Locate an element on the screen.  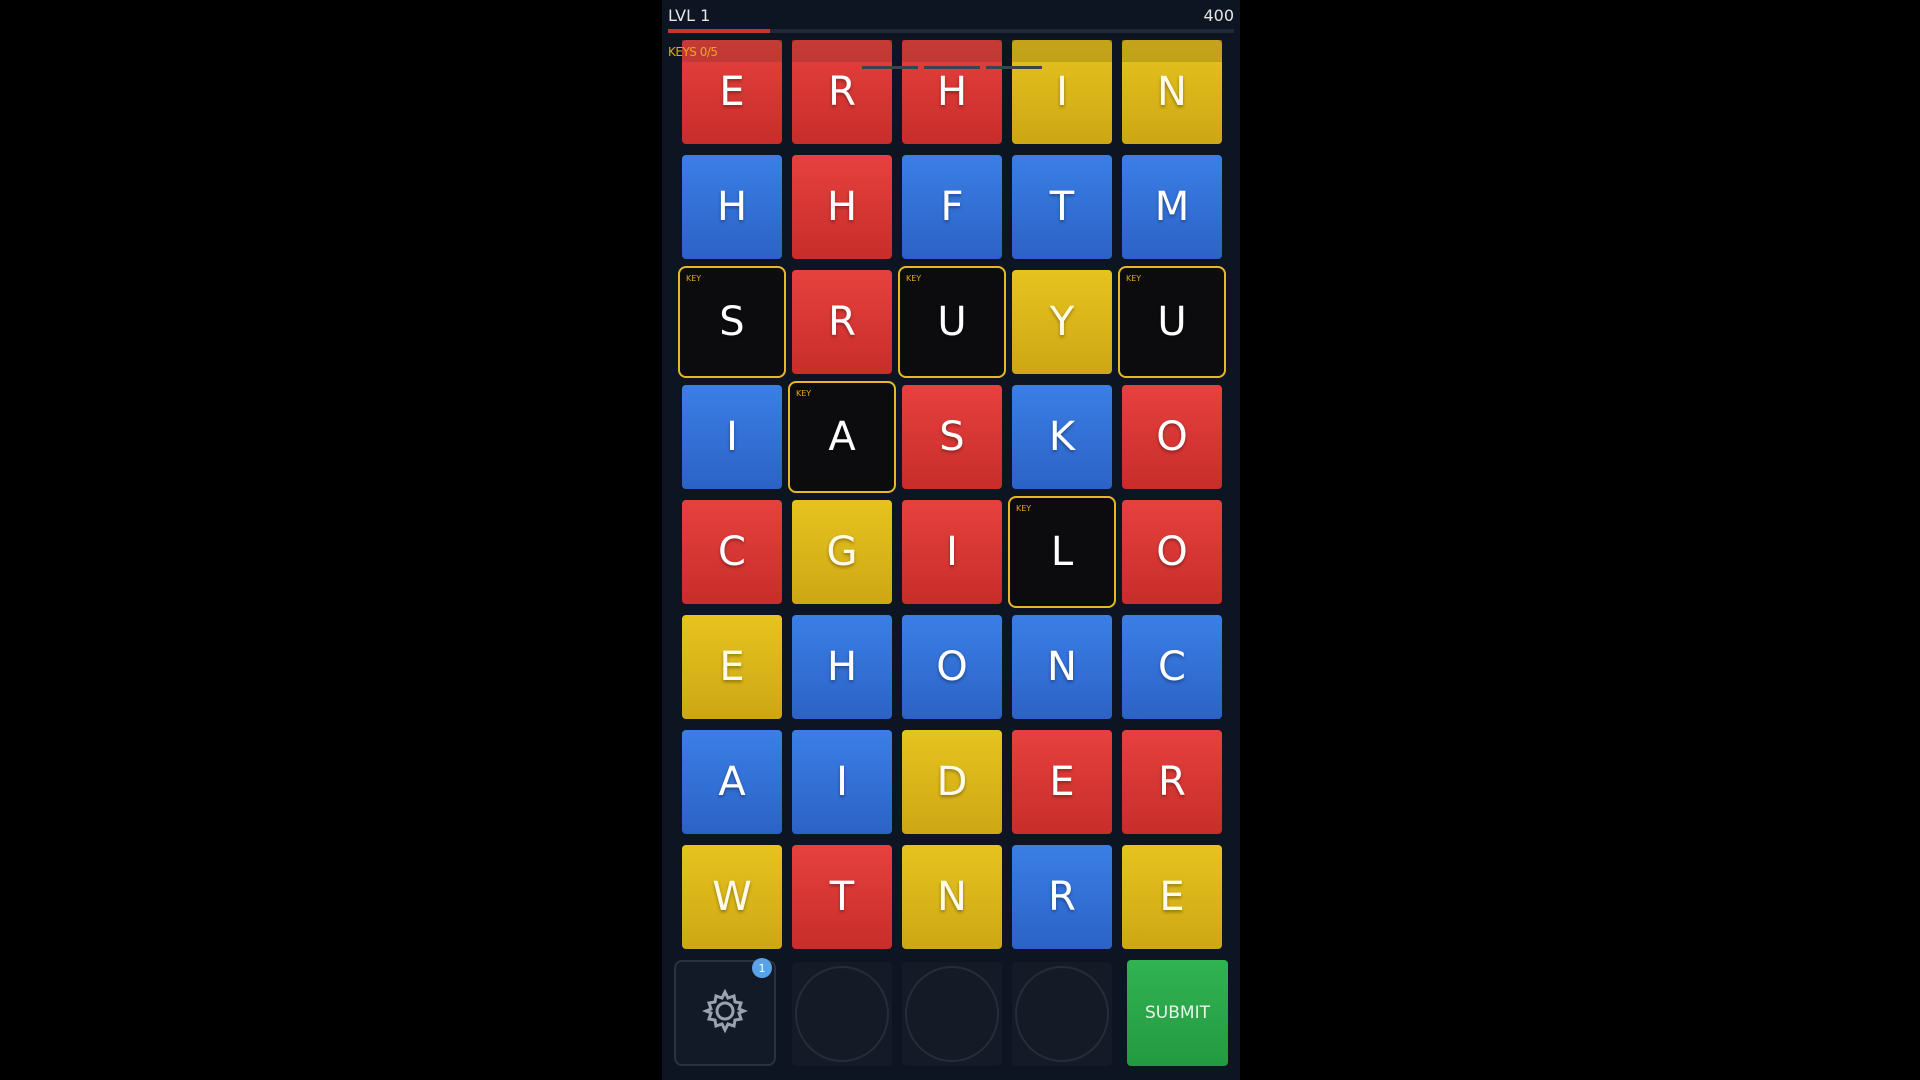
key-tile: KEY L is located at coordinates (1062, 552).